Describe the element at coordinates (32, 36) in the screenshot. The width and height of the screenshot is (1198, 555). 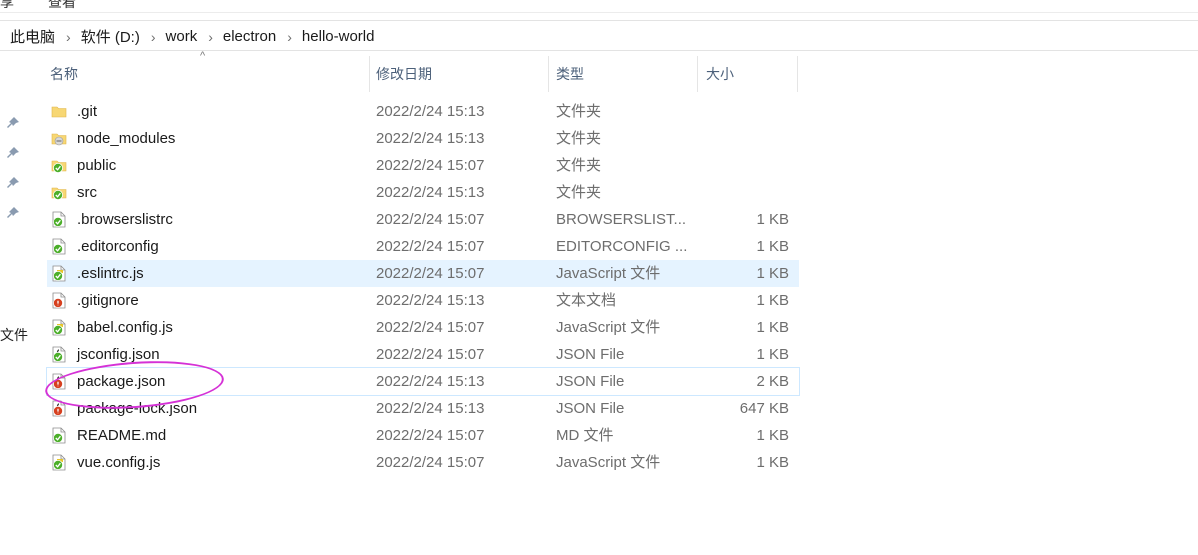
I see `breadcrumb-this-pc: 此电脑` at that location.